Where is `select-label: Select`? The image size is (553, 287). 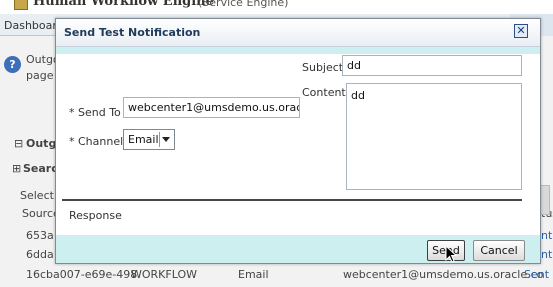
select-label: Select is located at coordinates (37, 195).